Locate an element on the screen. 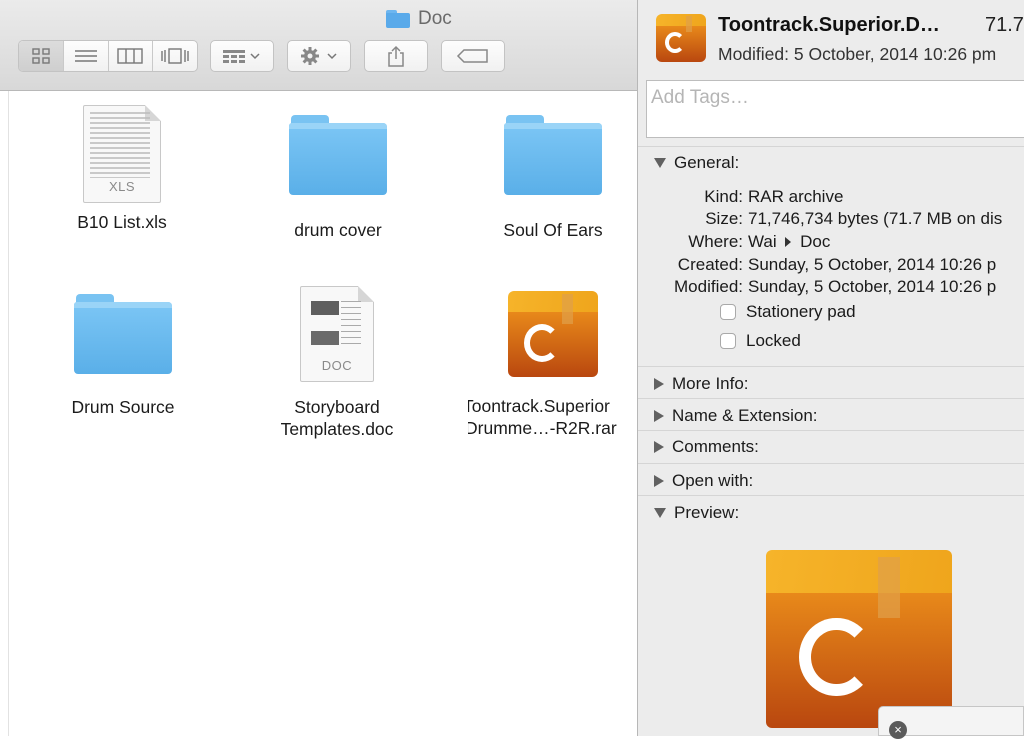 This screenshot has width=1024, height=739. folder-item-drum-cover: drum cover is located at coordinates (338, 178).